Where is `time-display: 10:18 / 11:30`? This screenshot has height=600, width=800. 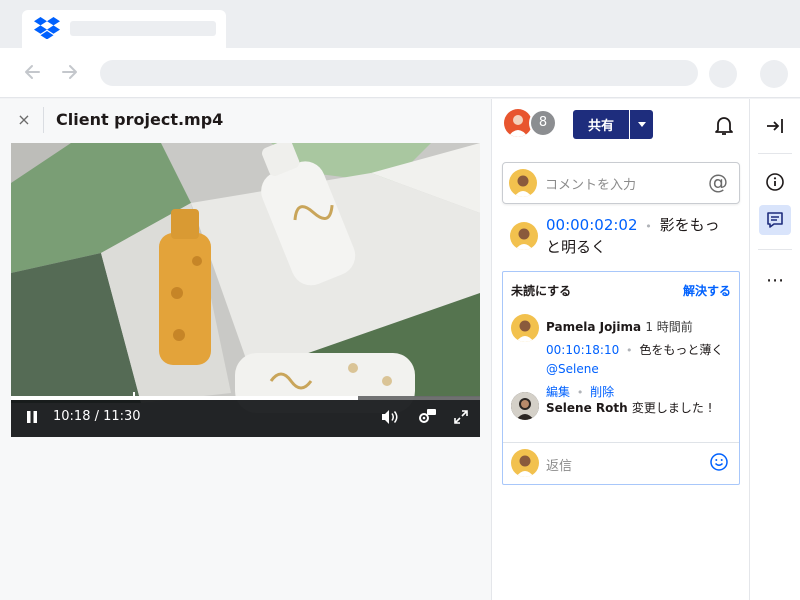 time-display: 10:18 / 11:30 is located at coordinates (97, 416).